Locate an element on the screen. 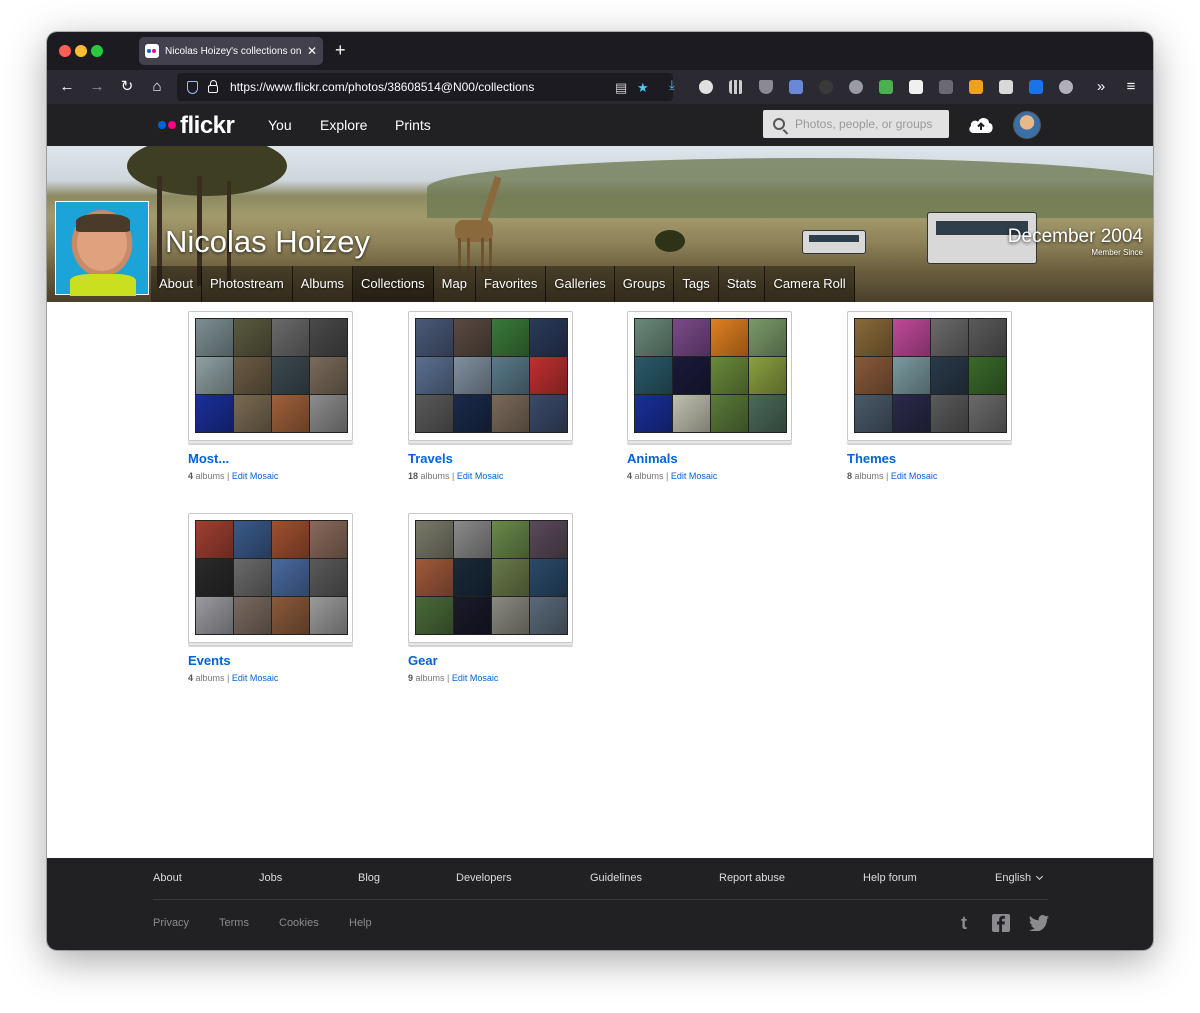  collection-title: Events is located at coordinates (209, 660).